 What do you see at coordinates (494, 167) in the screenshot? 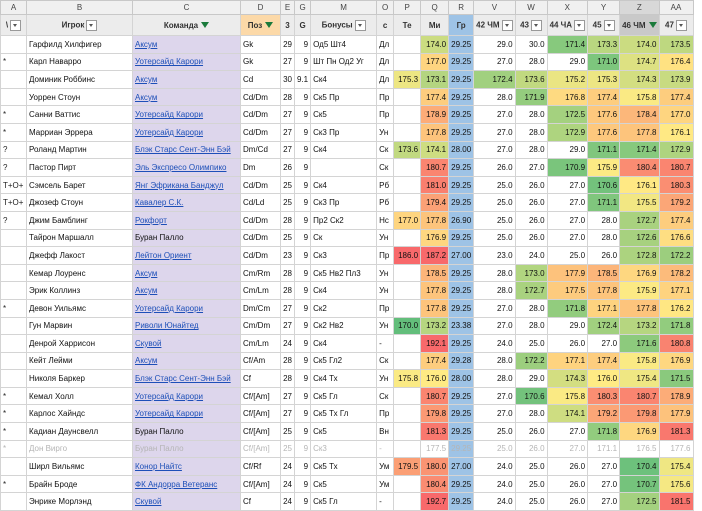
I see `cell-v: 26.0` at bounding box center [494, 167].